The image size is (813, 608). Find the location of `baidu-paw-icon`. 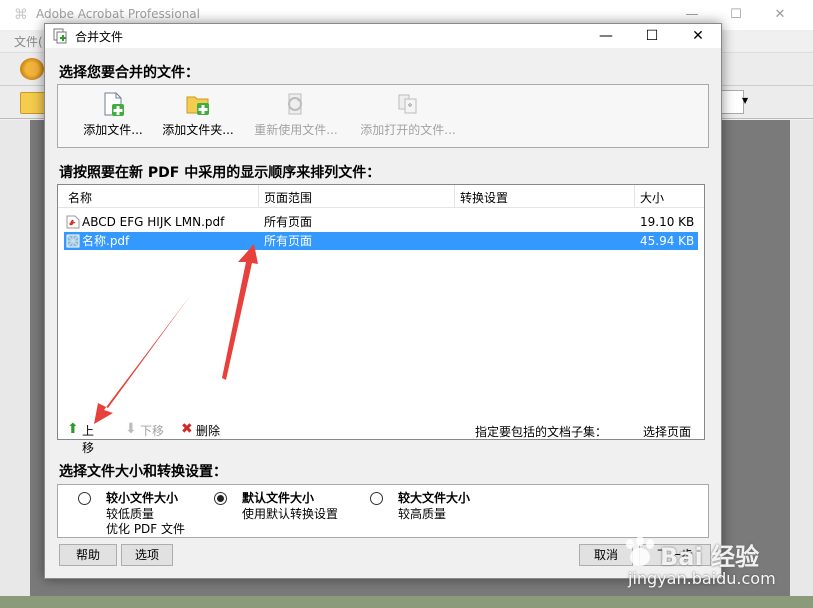

baidu-paw-icon is located at coordinates (640, 551).